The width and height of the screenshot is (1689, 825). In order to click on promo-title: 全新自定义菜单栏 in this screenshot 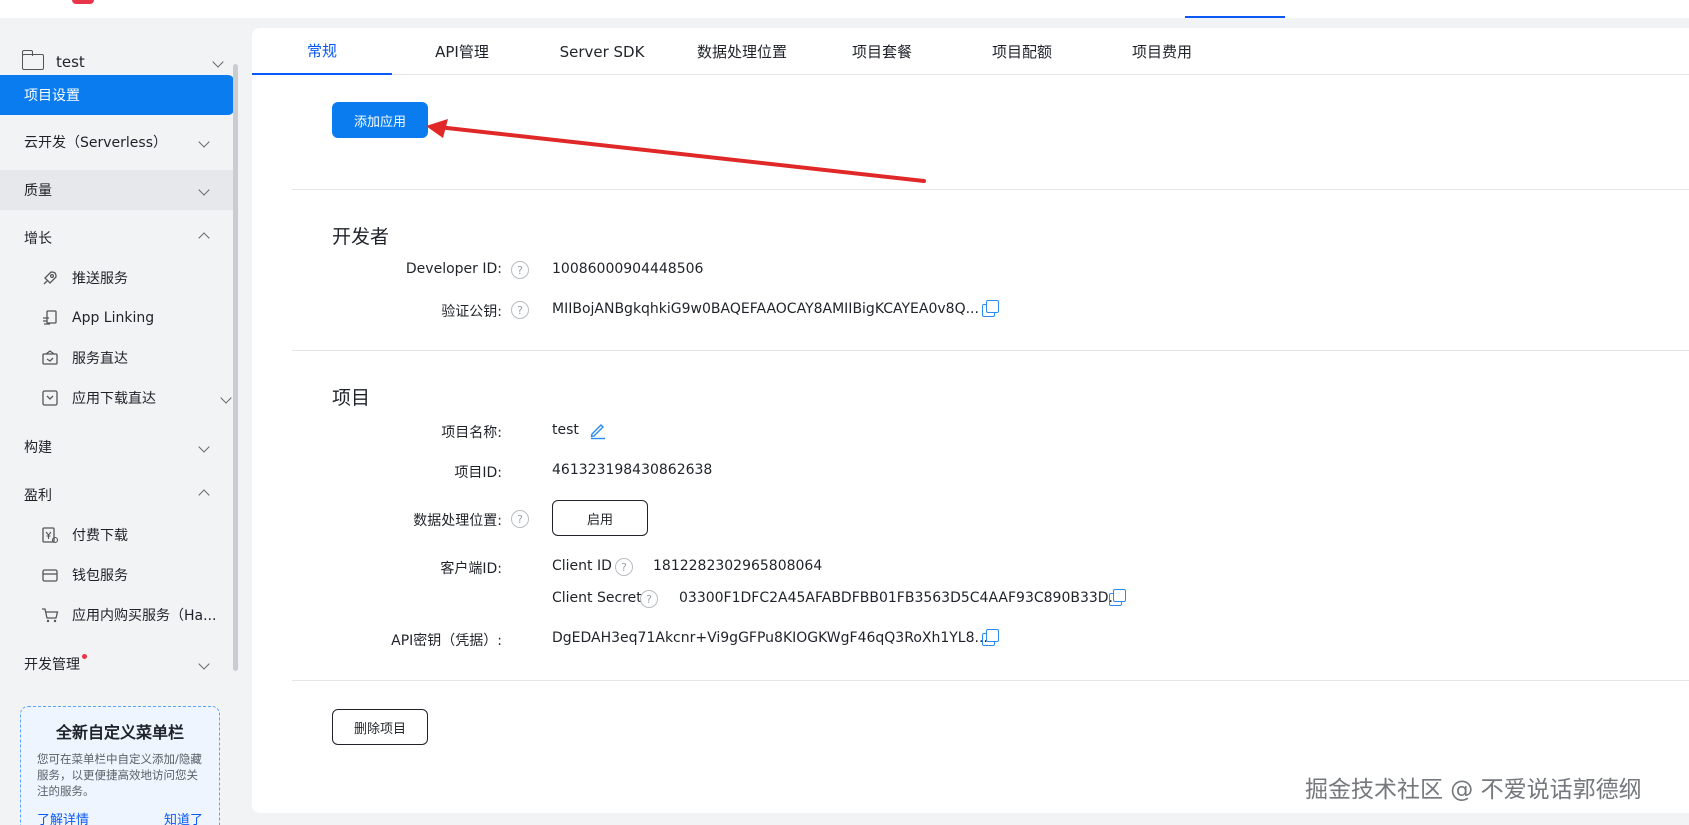, I will do `click(119, 732)`.